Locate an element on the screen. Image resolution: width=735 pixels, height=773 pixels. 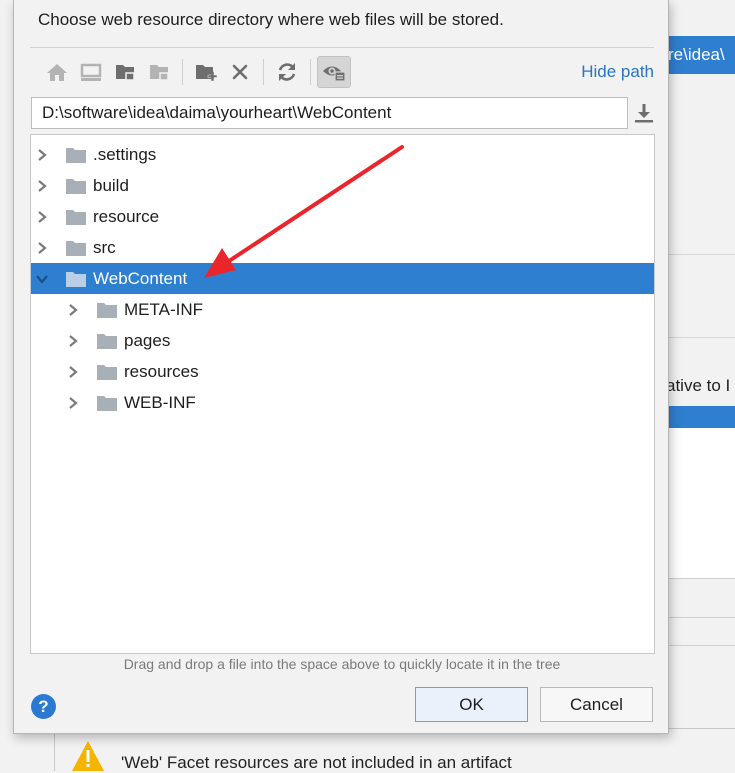
tree-row-label: .settings is located at coordinates (125, 154).